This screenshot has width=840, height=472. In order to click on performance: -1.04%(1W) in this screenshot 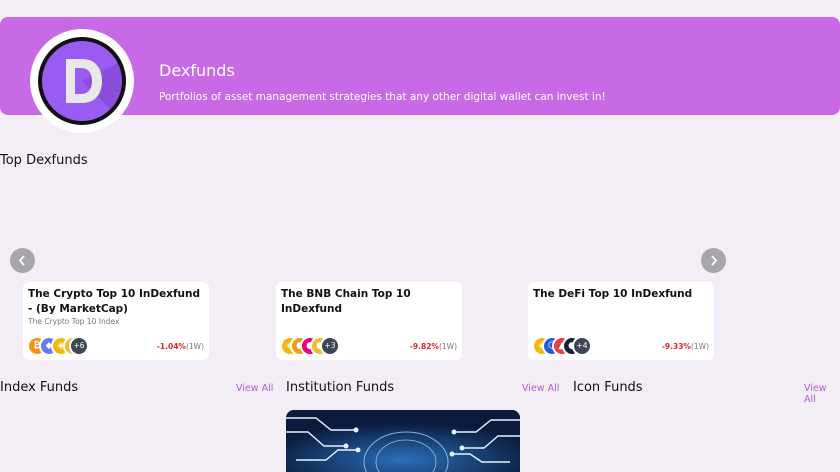, I will do `click(180, 346)`.